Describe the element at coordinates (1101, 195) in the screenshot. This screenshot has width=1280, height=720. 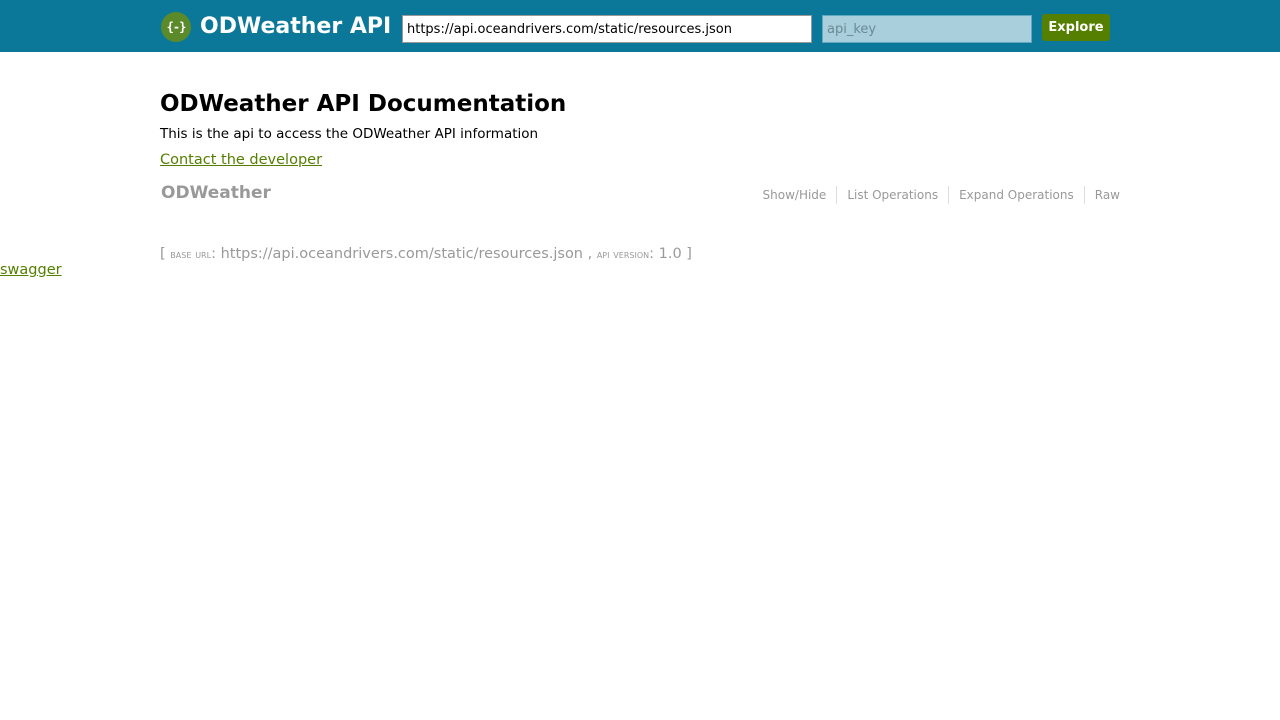
I see `raw-link: Raw` at that location.